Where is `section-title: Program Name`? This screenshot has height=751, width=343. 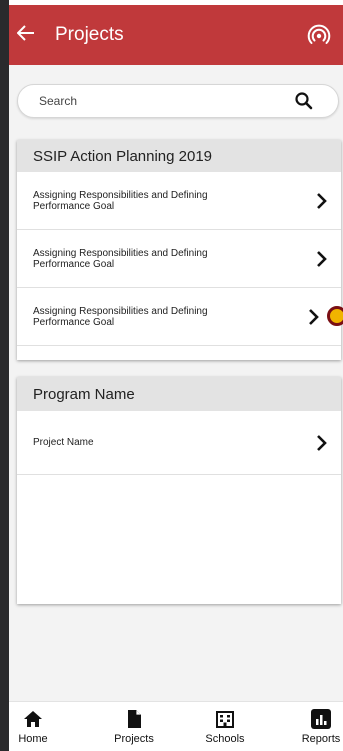 section-title: Program Name is located at coordinates (179, 394).